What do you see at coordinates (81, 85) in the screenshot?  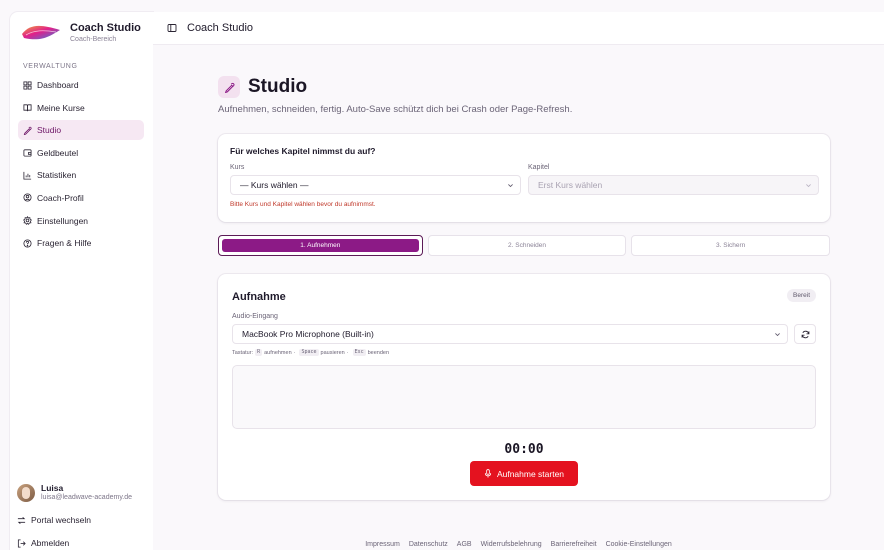 I see `sidebar-item-dashboard: Dashboard` at bounding box center [81, 85].